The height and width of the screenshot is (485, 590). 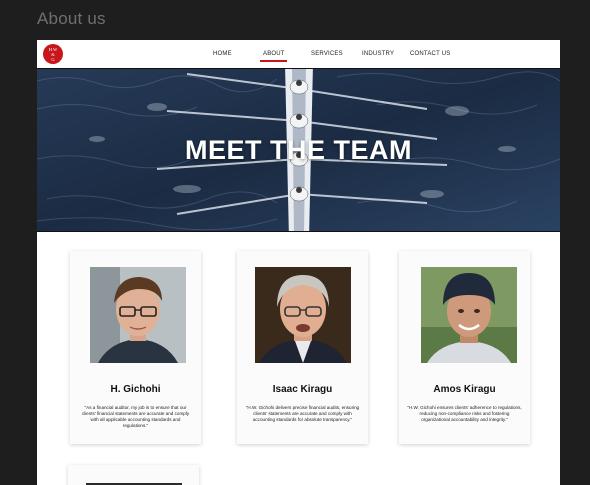 What do you see at coordinates (303, 315) in the screenshot?
I see `portrait-isaac-kiragu` at bounding box center [303, 315].